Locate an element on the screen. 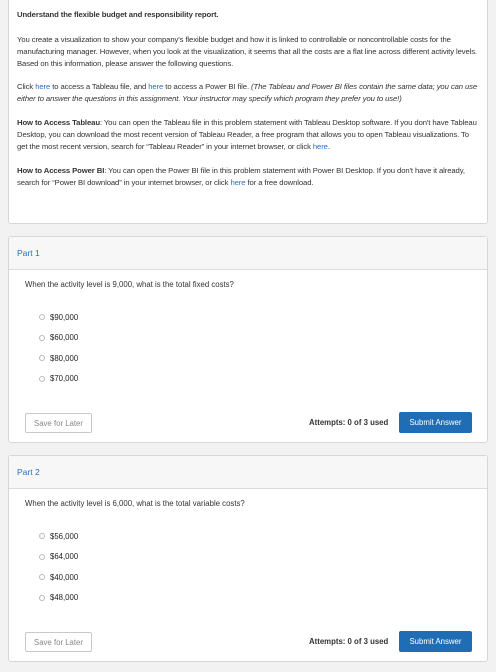 The image size is (496, 672). tableau-access-label: How to Access Tableau is located at coordinates (58, 122).